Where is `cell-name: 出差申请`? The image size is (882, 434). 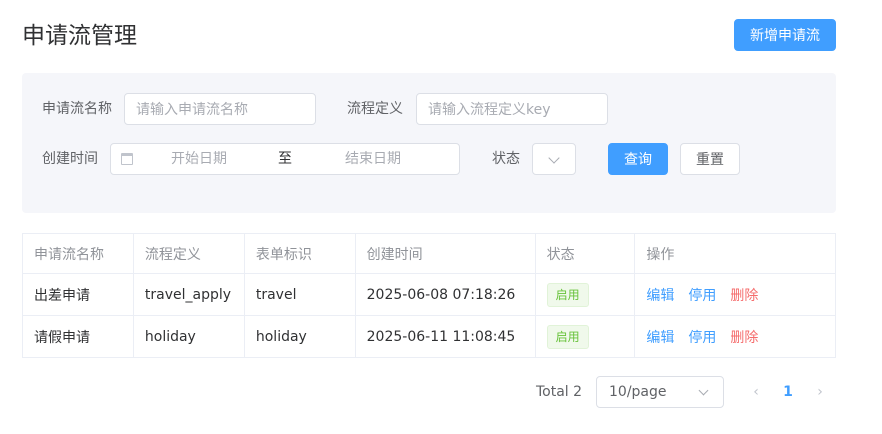
cell-name: 出差申请 is located at coordinates (78, 294).